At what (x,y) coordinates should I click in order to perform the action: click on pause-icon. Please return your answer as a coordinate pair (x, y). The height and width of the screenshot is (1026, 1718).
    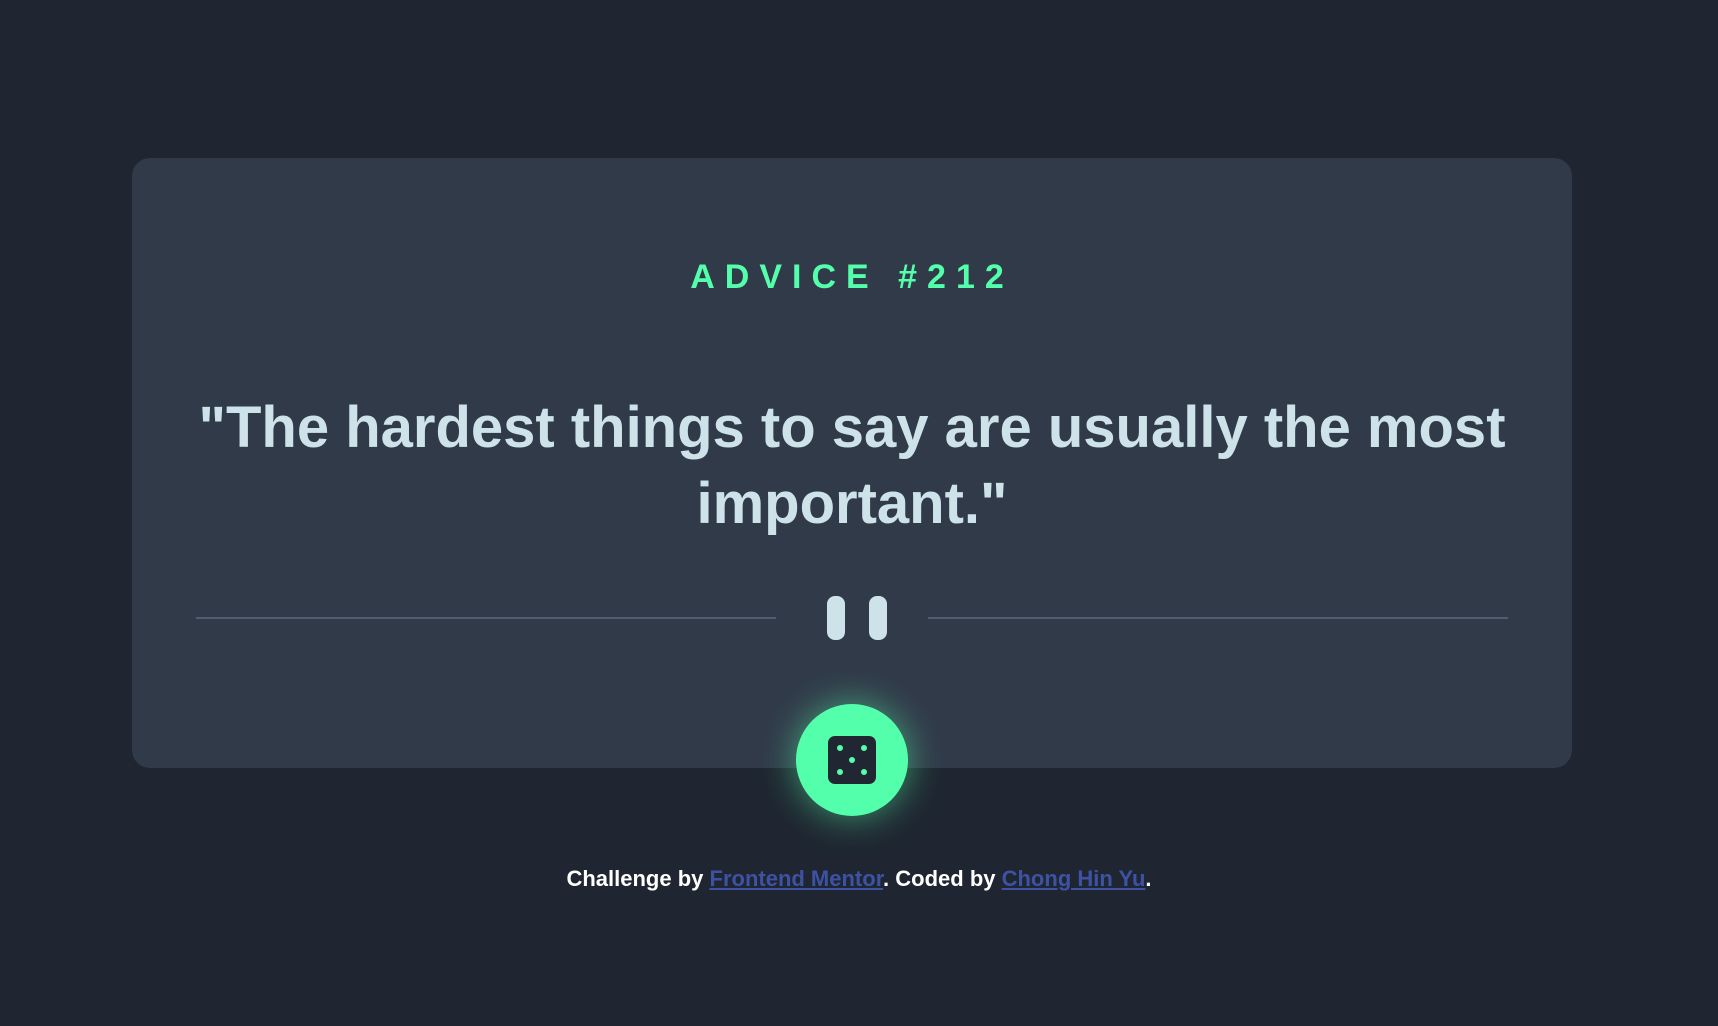
    Looking at the image, I should click on (854, 618).